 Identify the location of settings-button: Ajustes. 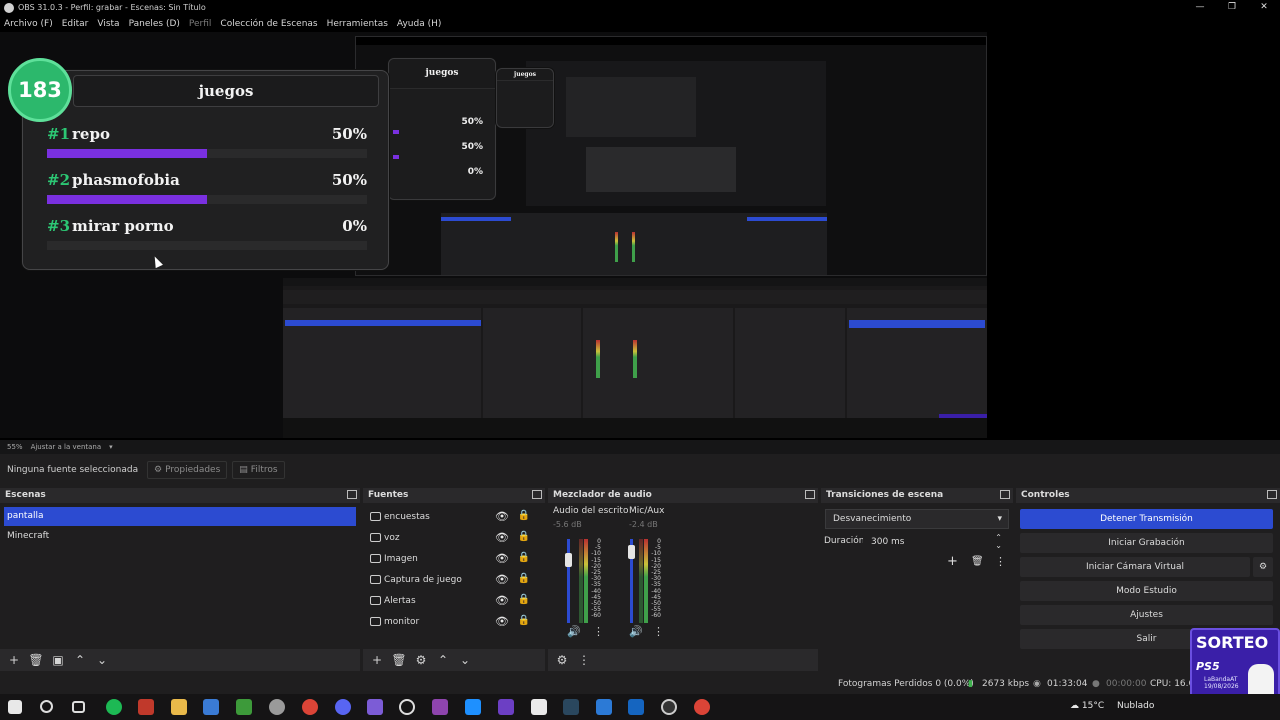
(1146, 615).